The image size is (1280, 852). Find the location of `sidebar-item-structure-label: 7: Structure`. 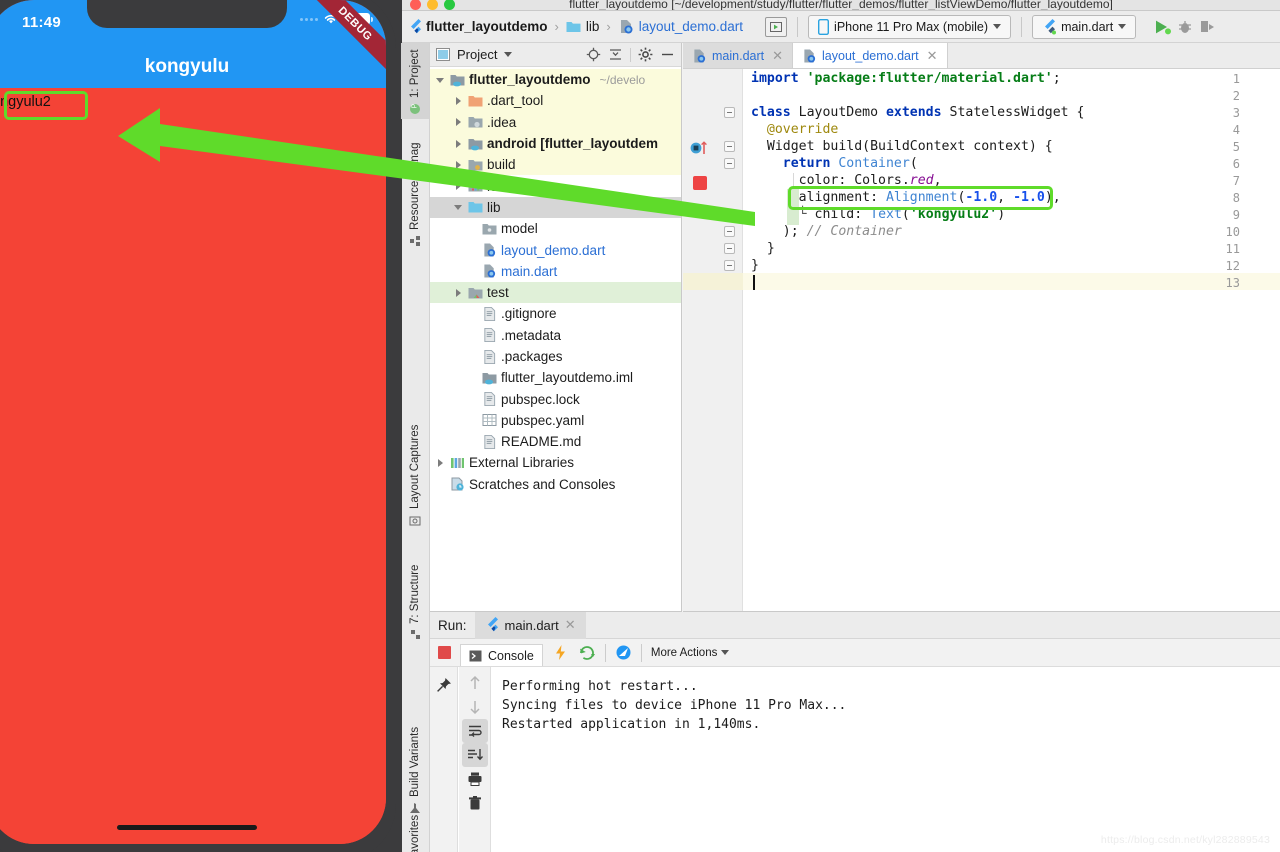

sidebar-item-structure-label: 7: Structure is located at coordinates (415, 594).